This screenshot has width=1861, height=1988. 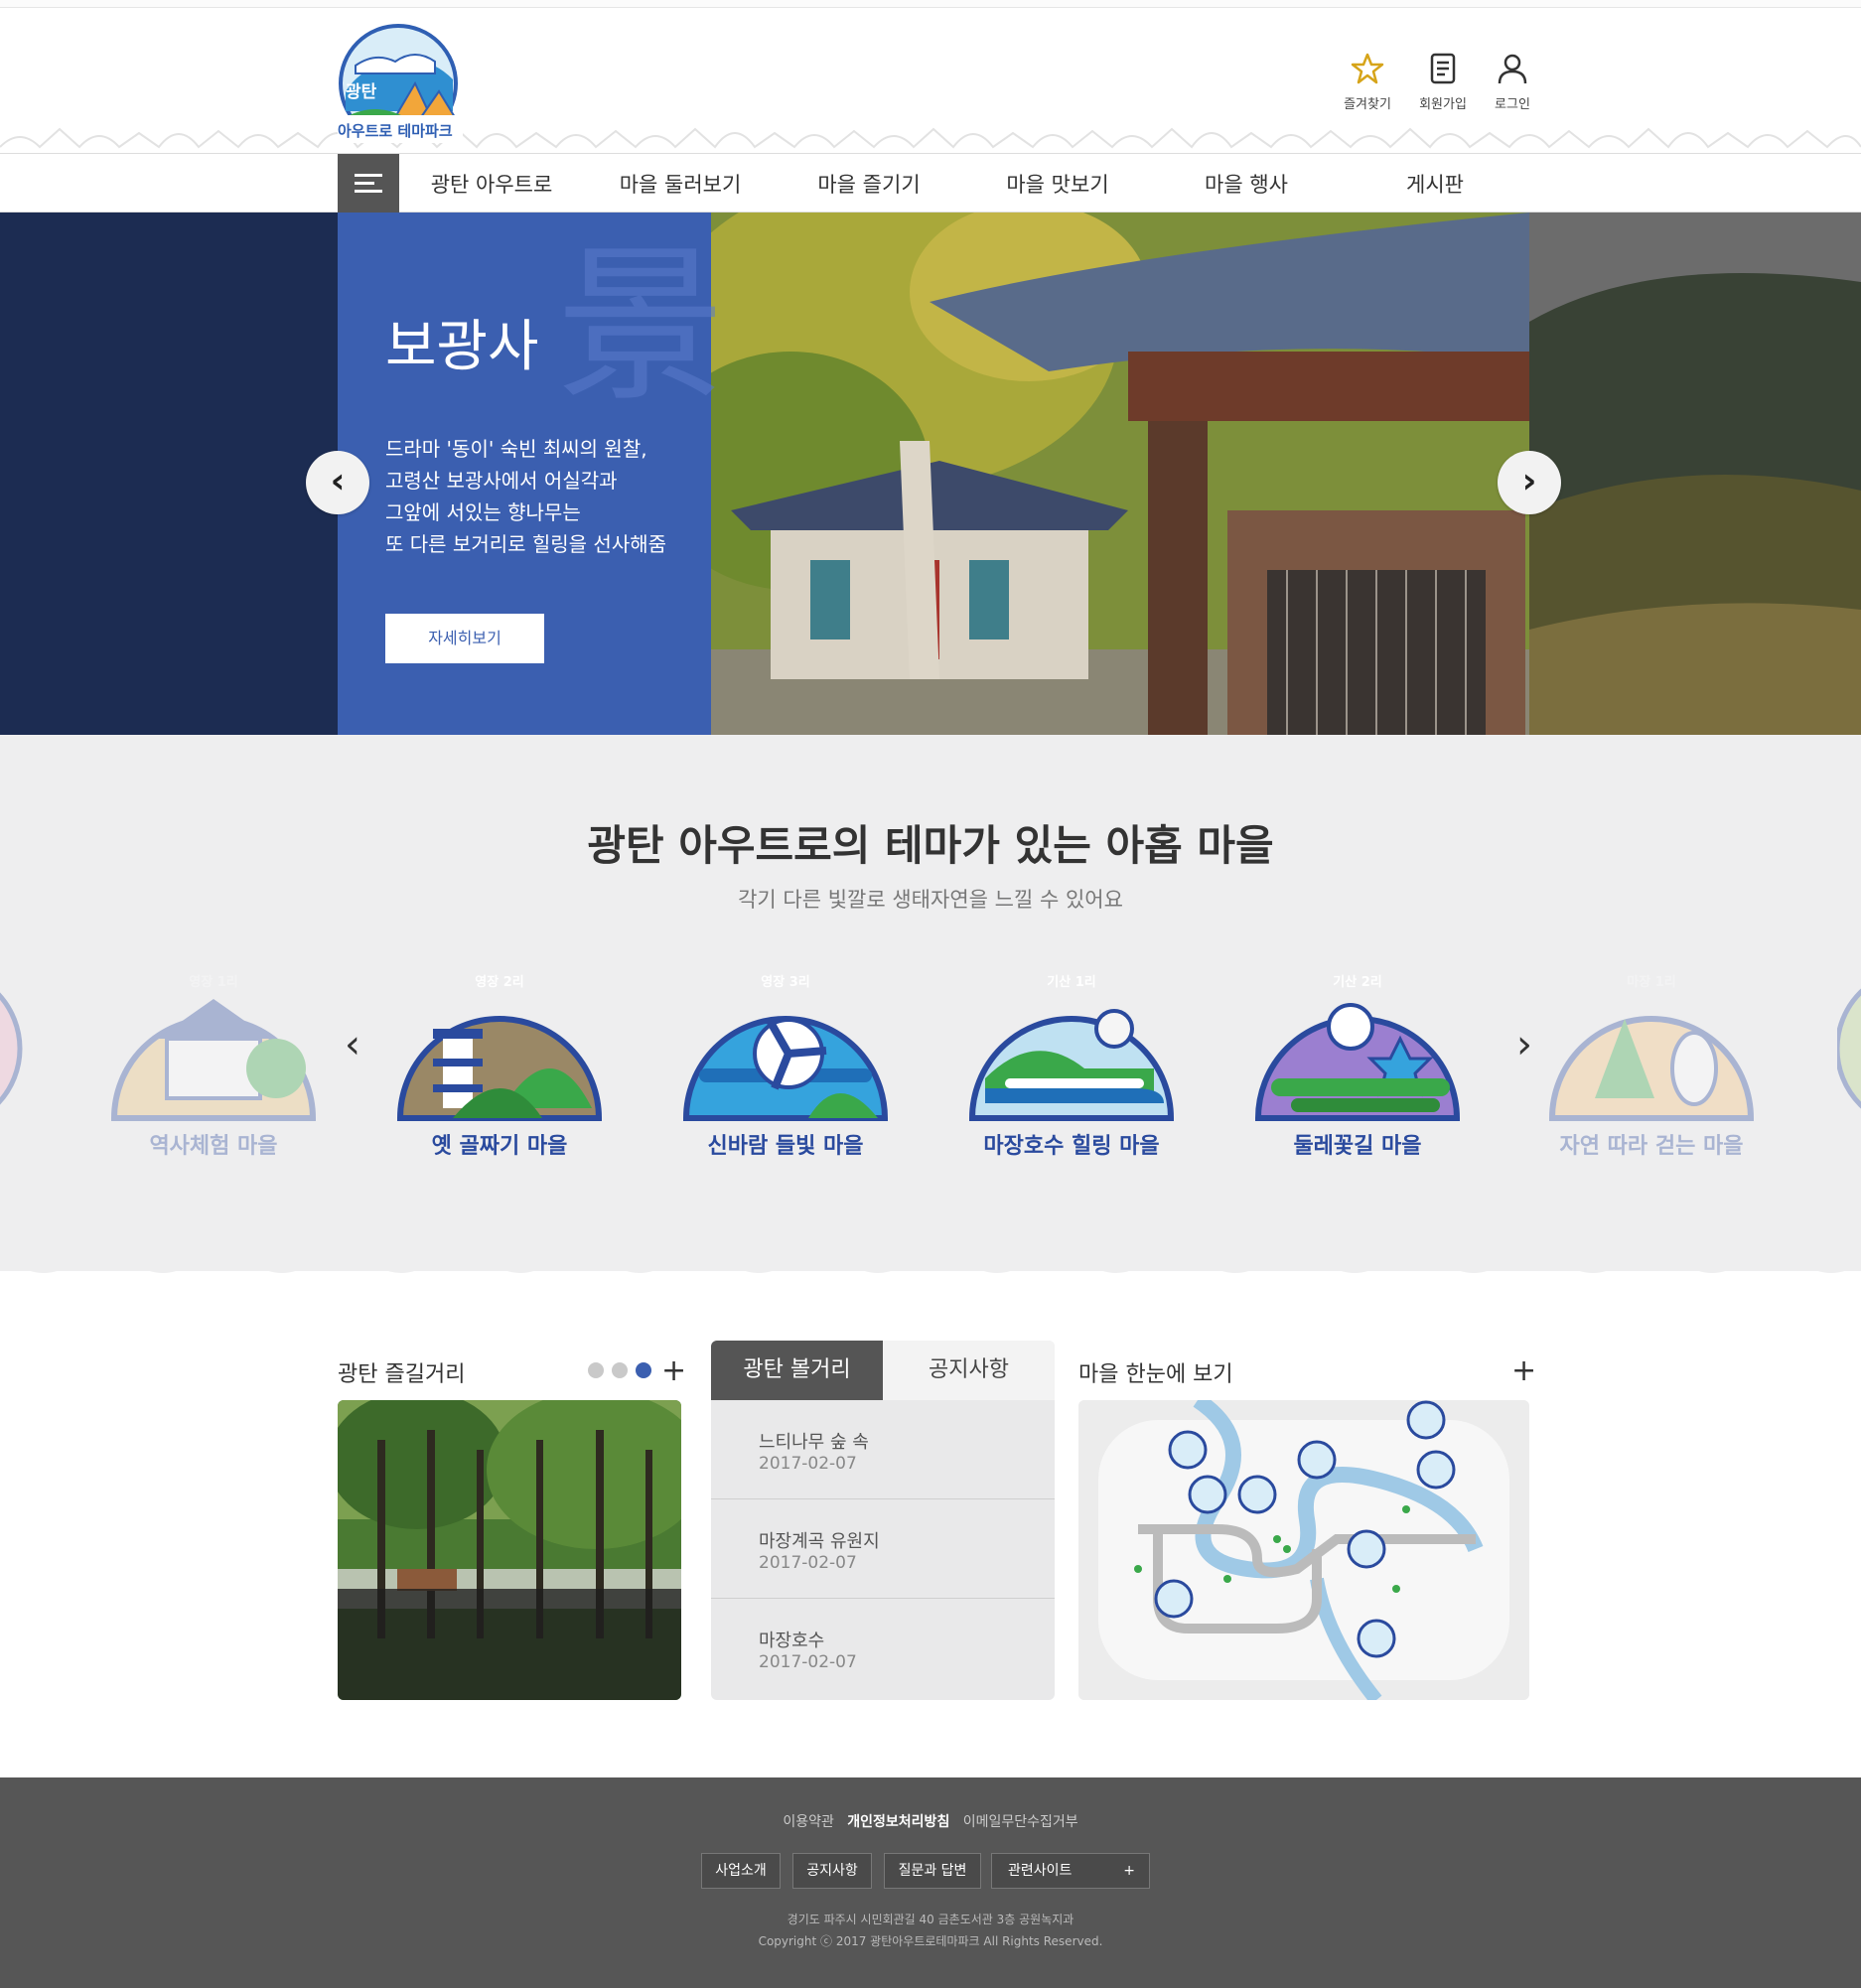 What do you see at coordinates (930, 80) in the screenshot?
I see `header: 광탄 아우트로 테마파크 즐겨찾기 회원가입 로그인` at bounding box center [930, 80].